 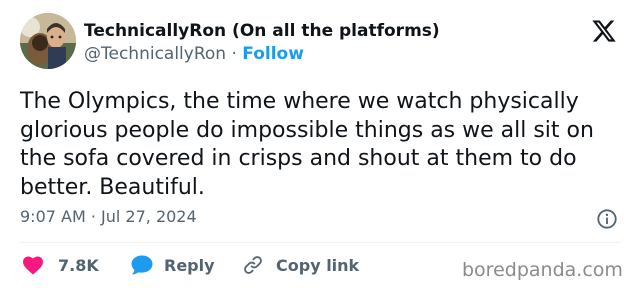 I want to click on x-logo-icon, so click(x=604, y=31).